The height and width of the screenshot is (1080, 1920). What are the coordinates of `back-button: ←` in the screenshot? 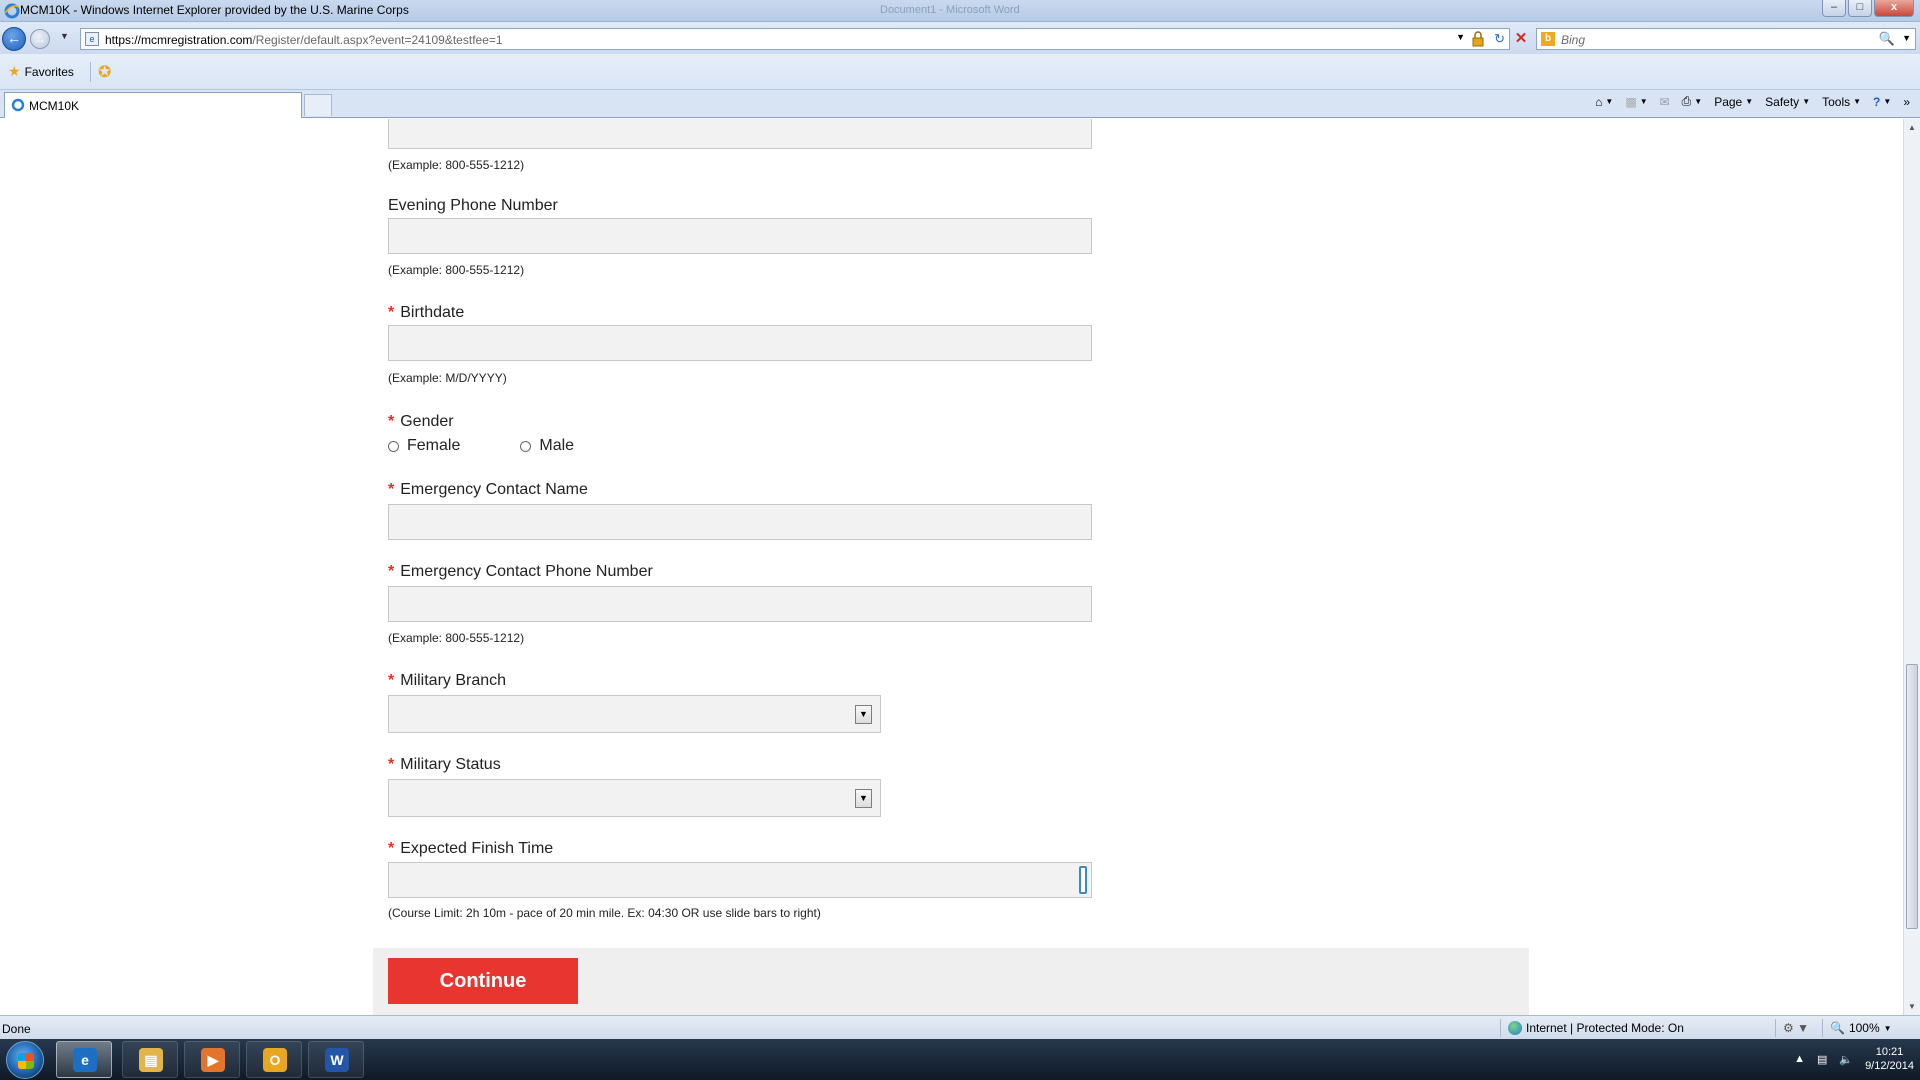 It's located at (14, 39).